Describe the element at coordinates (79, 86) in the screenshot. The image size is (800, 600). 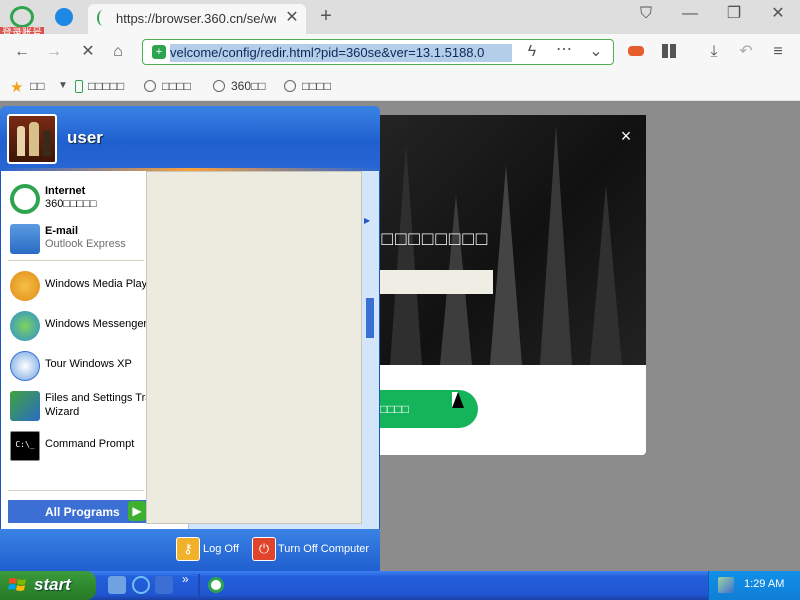
I see `phone-icon` at that location.